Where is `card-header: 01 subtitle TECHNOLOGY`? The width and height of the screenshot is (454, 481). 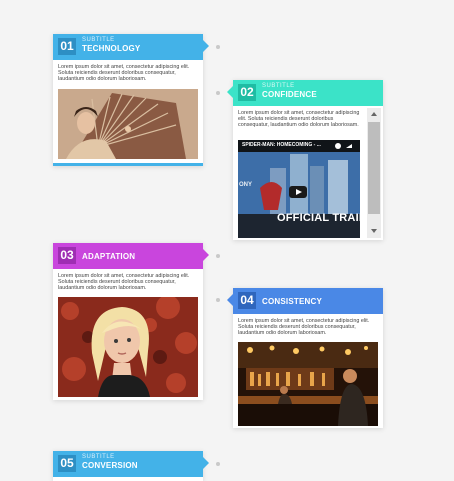 card-header: 01 subtitle TECHNOLOGY is located at coordinates (131, 47).